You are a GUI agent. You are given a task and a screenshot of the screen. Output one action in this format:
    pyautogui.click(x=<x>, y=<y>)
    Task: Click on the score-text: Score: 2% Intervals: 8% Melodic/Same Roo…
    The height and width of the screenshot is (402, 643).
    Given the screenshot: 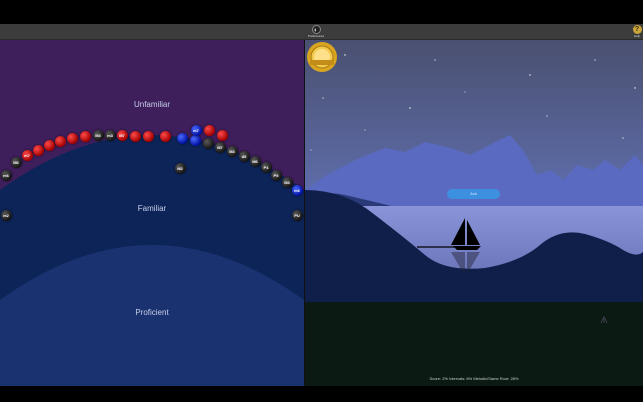 What is the action you would take?
    pyautogui.click(x=474, y=378)
    